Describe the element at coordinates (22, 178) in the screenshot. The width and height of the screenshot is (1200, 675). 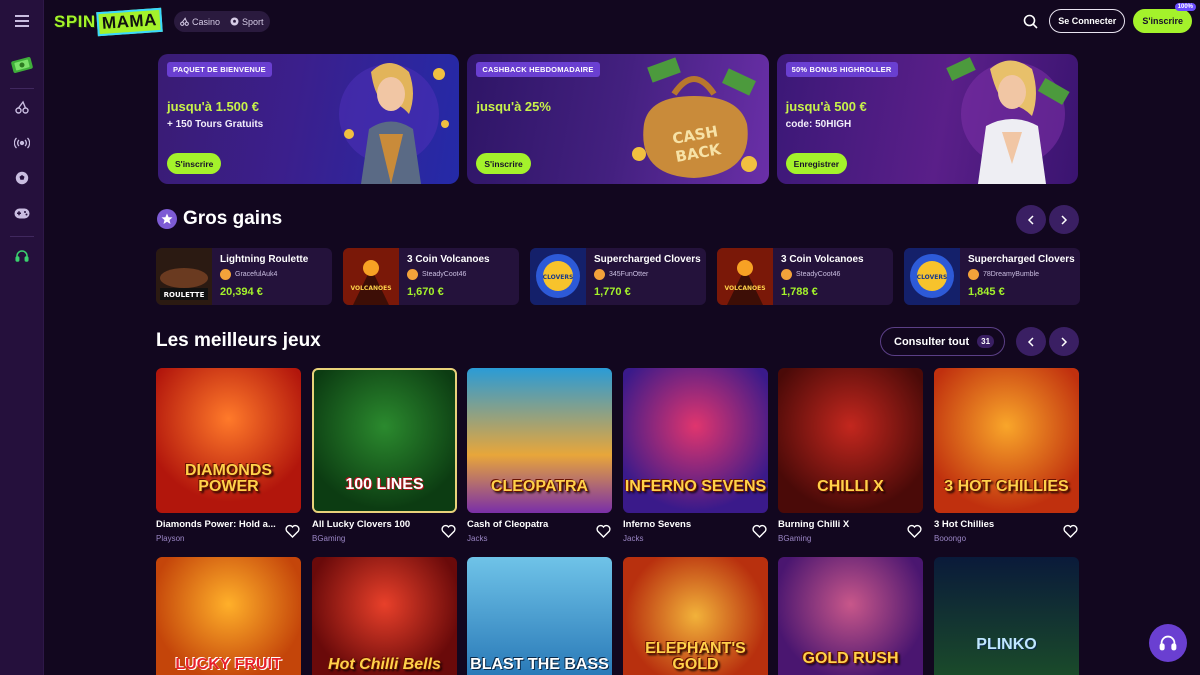
I see `sport-football-icon` at that location.